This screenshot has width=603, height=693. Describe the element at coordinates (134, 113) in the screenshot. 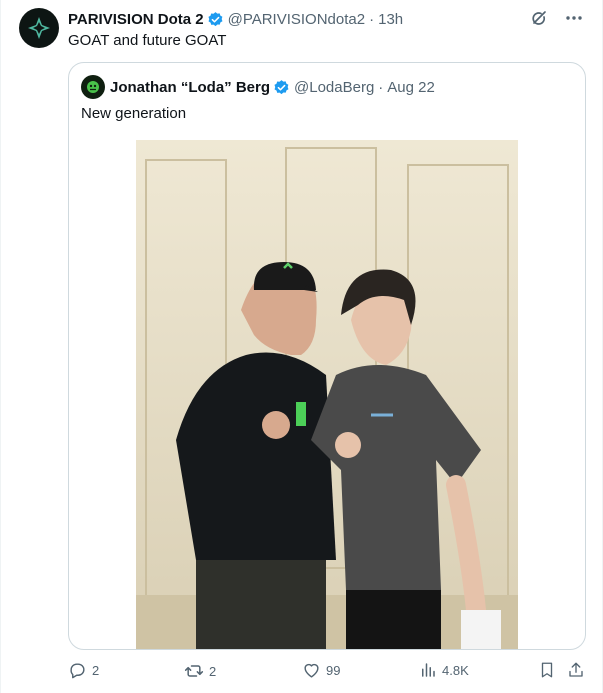

I see `quoted-tweet-text: New generation` at that location.